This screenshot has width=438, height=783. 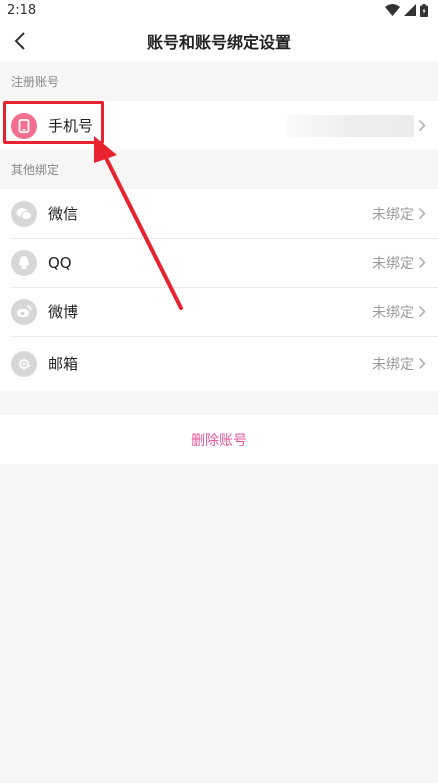 I want to click on signal-icon, so click(x=410, y=10).